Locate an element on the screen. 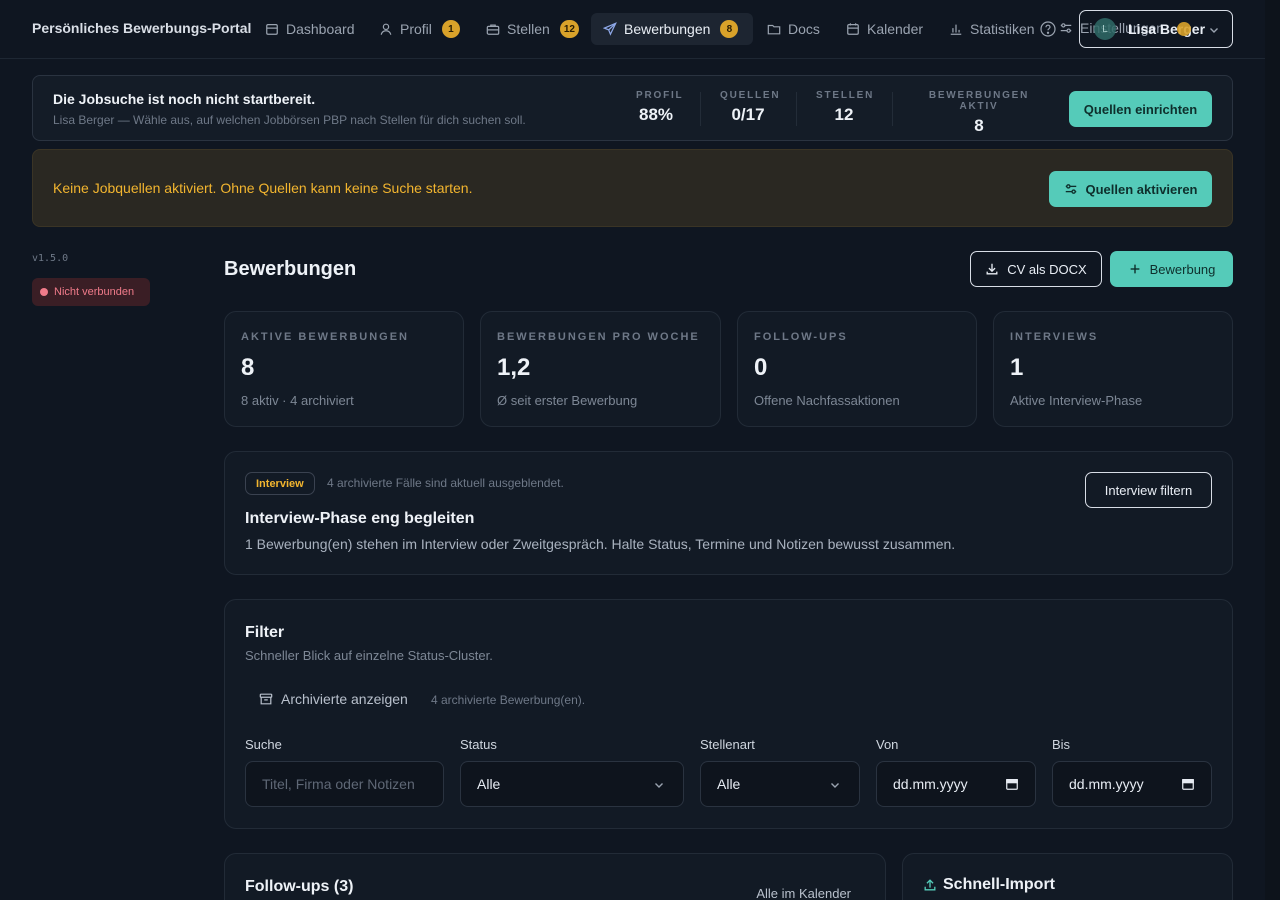 The width and height of the screenshot is (1280, 900). filter-title: Filter is located at coordinates (265, 632).